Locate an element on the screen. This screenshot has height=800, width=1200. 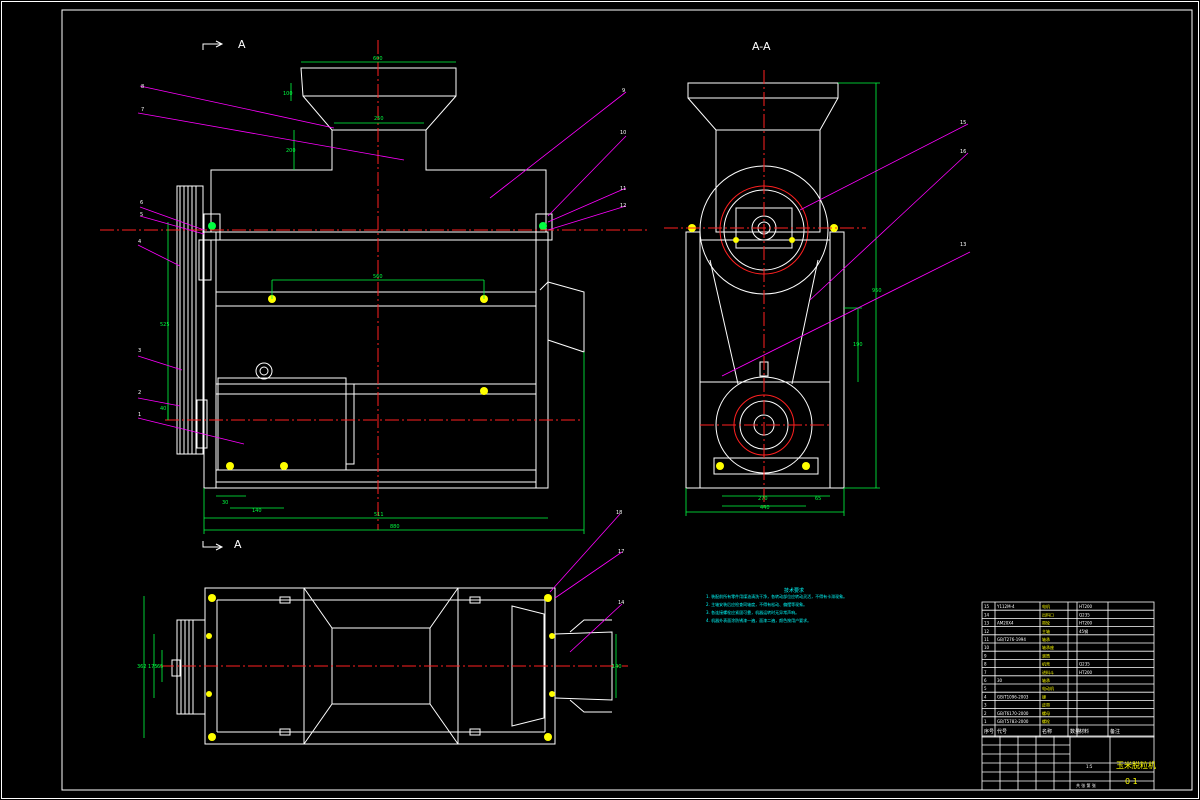
bom-cell: 9 is located at coordinates (985, 655).